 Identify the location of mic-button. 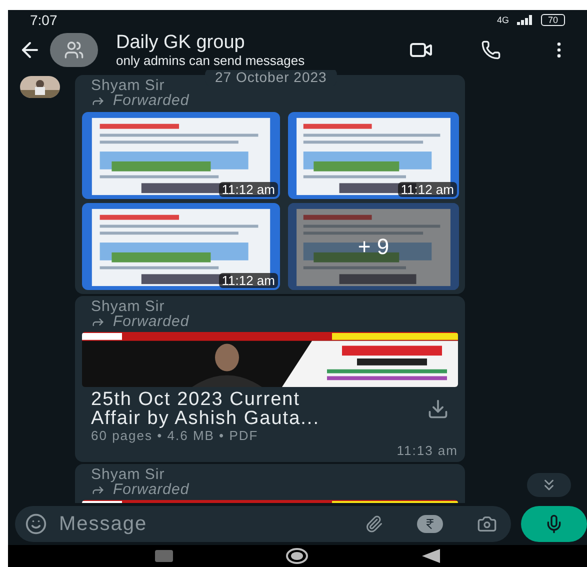
(554, 524).